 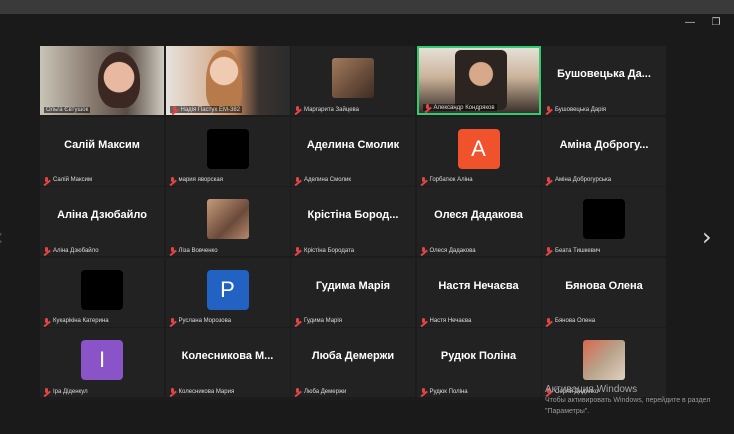 I want to click on participant-display-name: Аделина Смолик, so click(x=353, y=144).